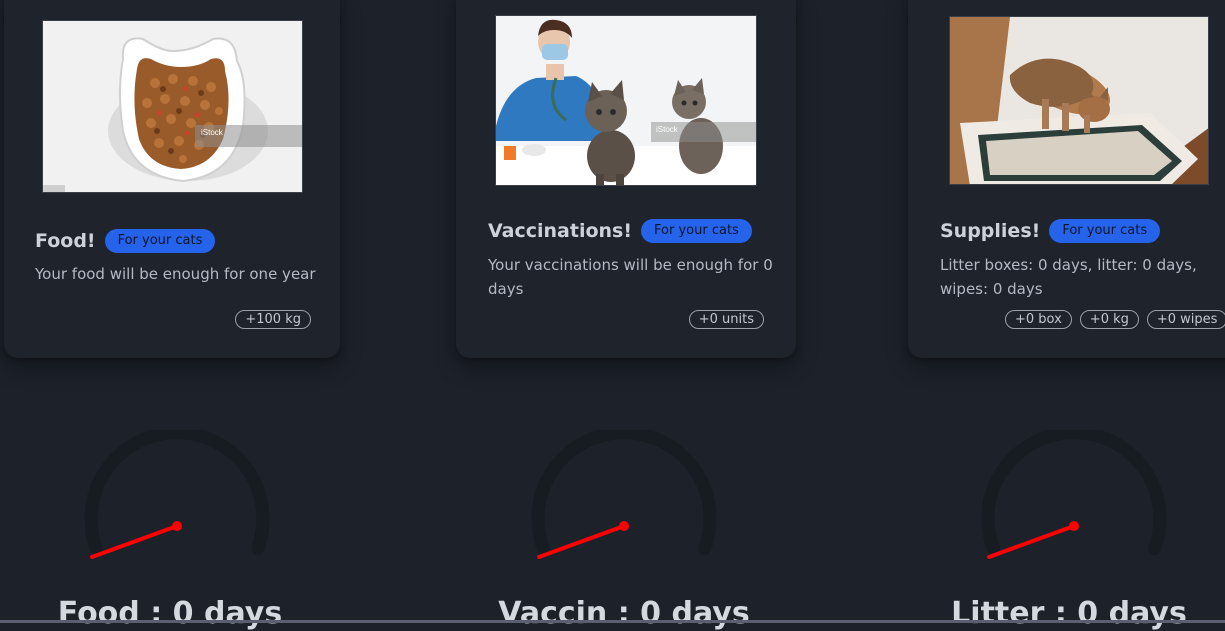  I want to click on vaccinations-title-row: Vaccinations! For your cats, so click(620, 231).